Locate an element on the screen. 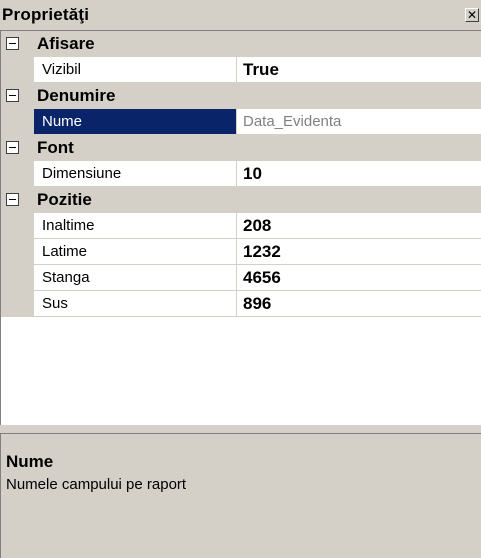  close-button: ✕ is located at coordinates (472, 15).